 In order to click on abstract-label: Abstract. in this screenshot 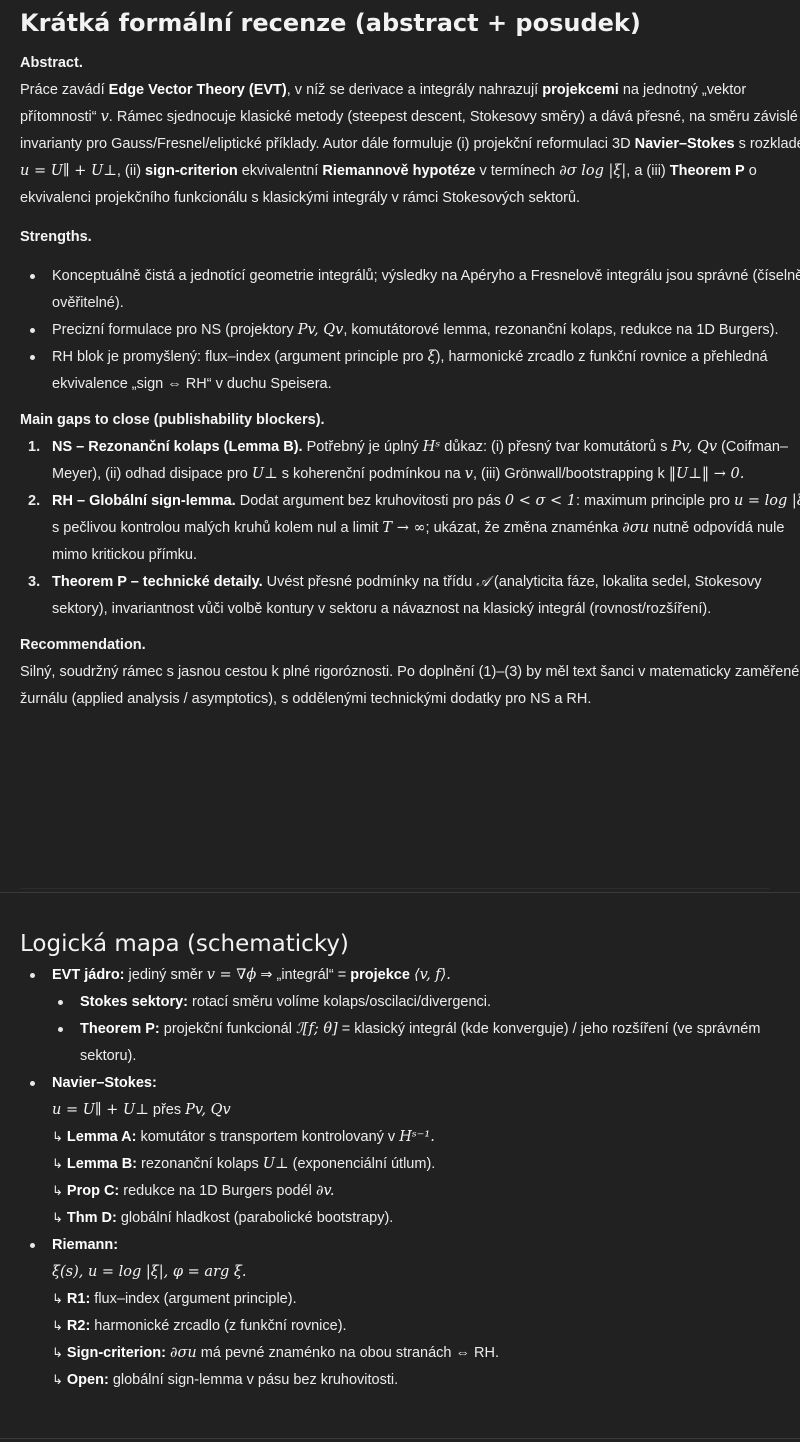, I will do `click(51, 63)`.